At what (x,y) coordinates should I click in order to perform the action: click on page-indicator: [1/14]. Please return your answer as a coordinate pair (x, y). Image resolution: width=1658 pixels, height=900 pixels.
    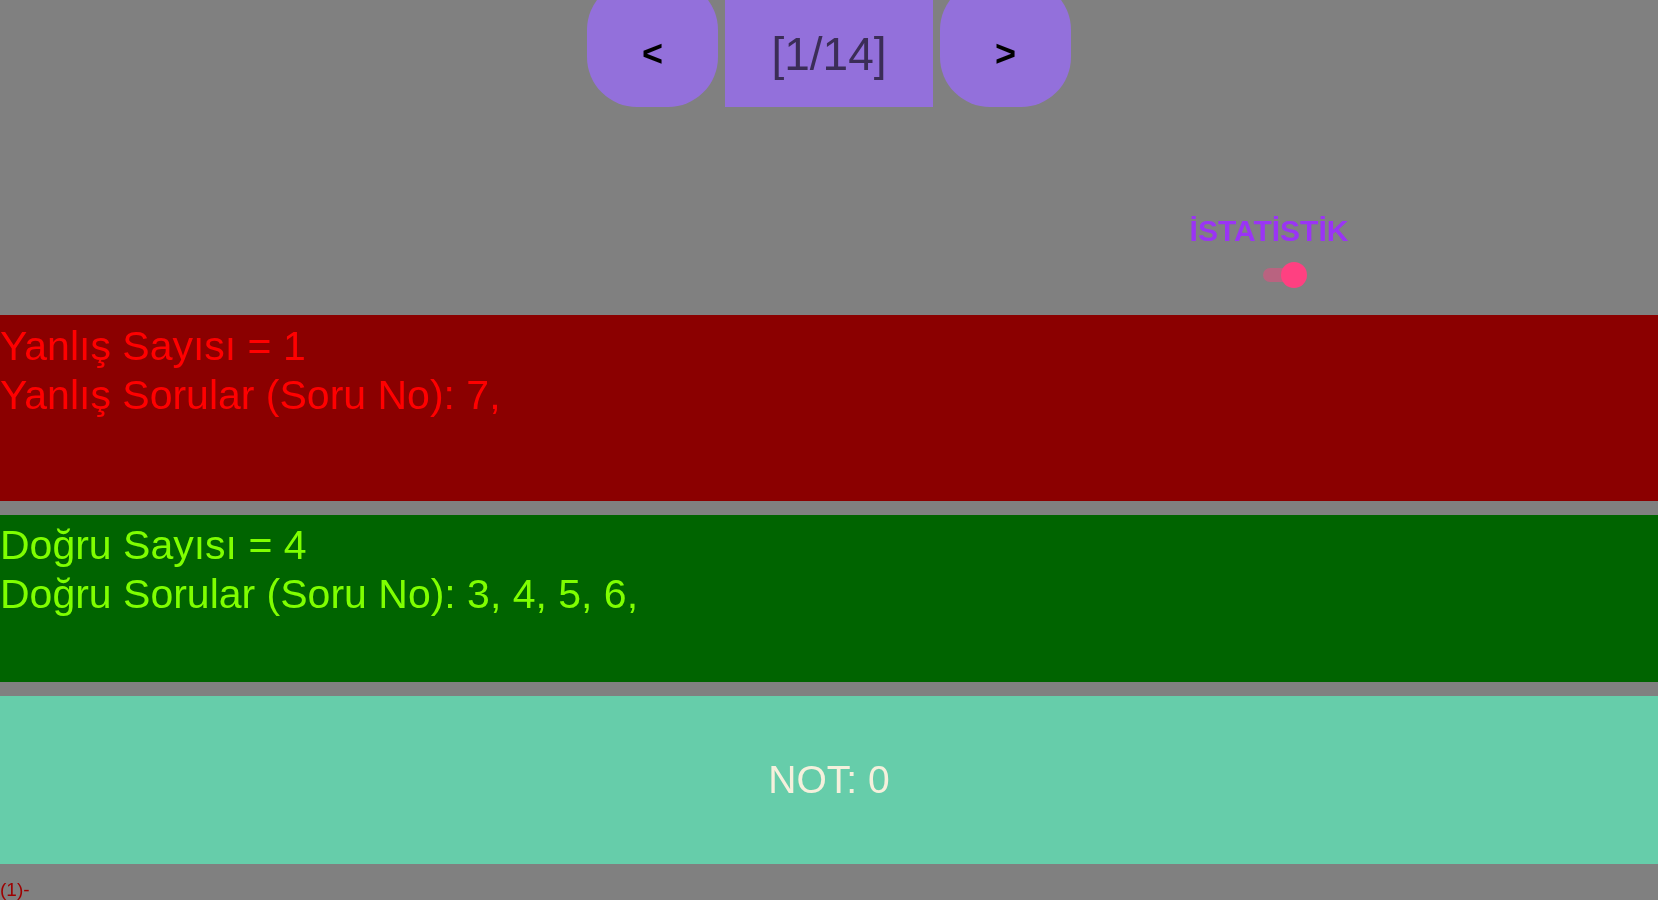
    Looking at the image, I should click on (829, 53).